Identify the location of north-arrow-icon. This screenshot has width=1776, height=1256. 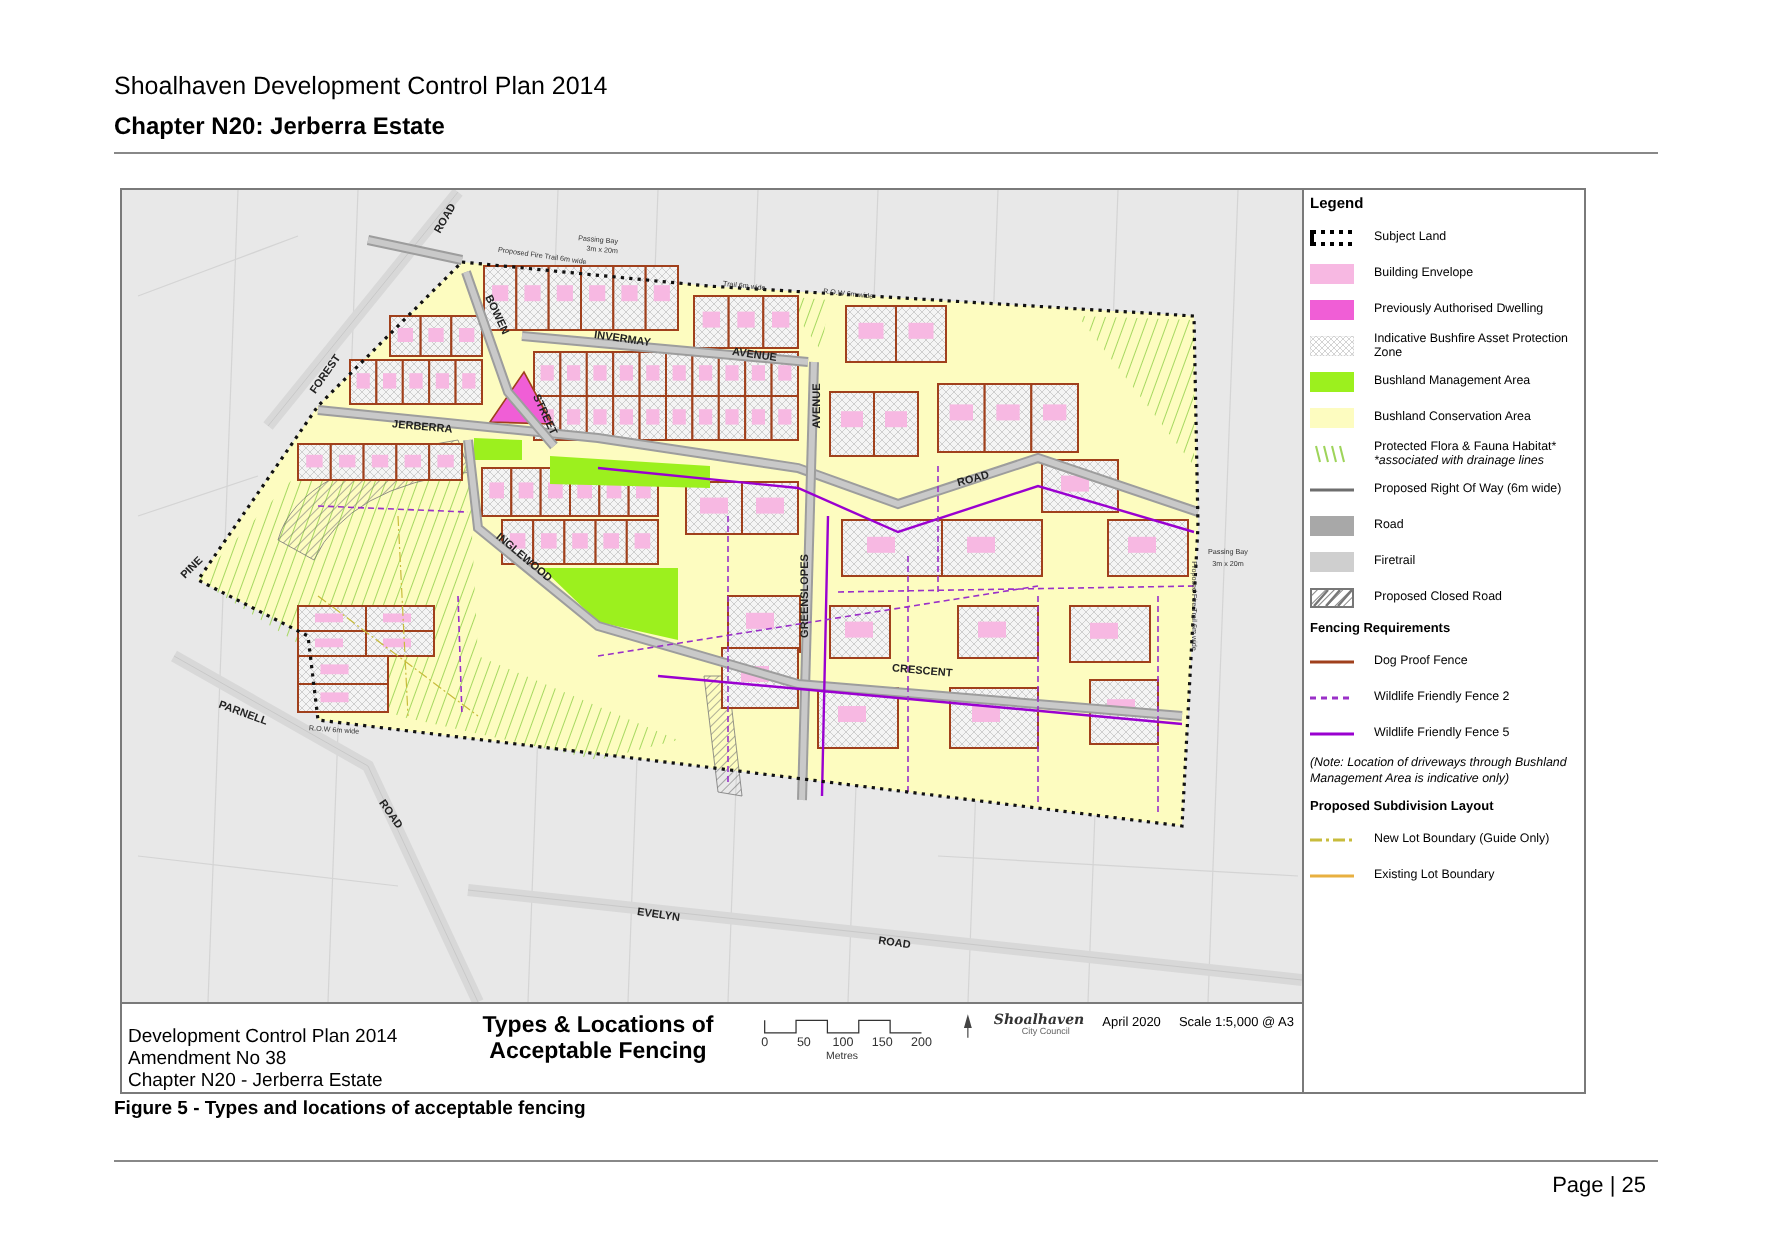
(968, 1026).